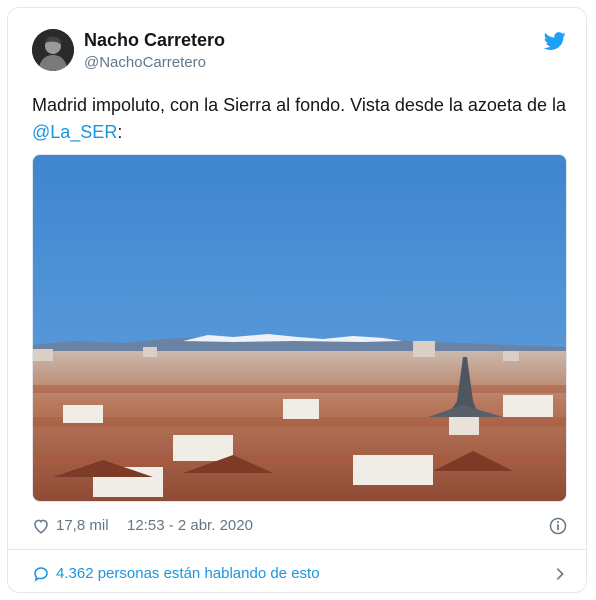 The image size is (596, 600). I want to click on conversation-link: 4.362 personas están hablando de esto, so click(300, 575).